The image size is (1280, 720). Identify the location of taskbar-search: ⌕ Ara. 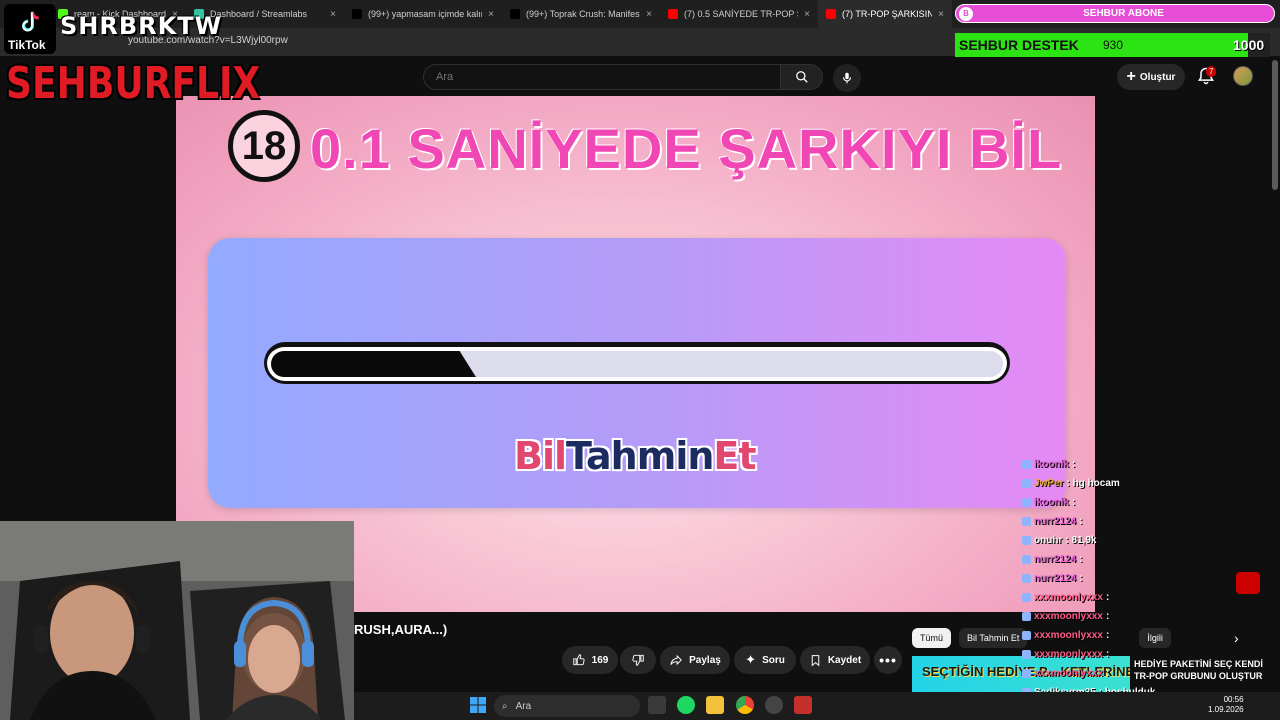
(567, 706).